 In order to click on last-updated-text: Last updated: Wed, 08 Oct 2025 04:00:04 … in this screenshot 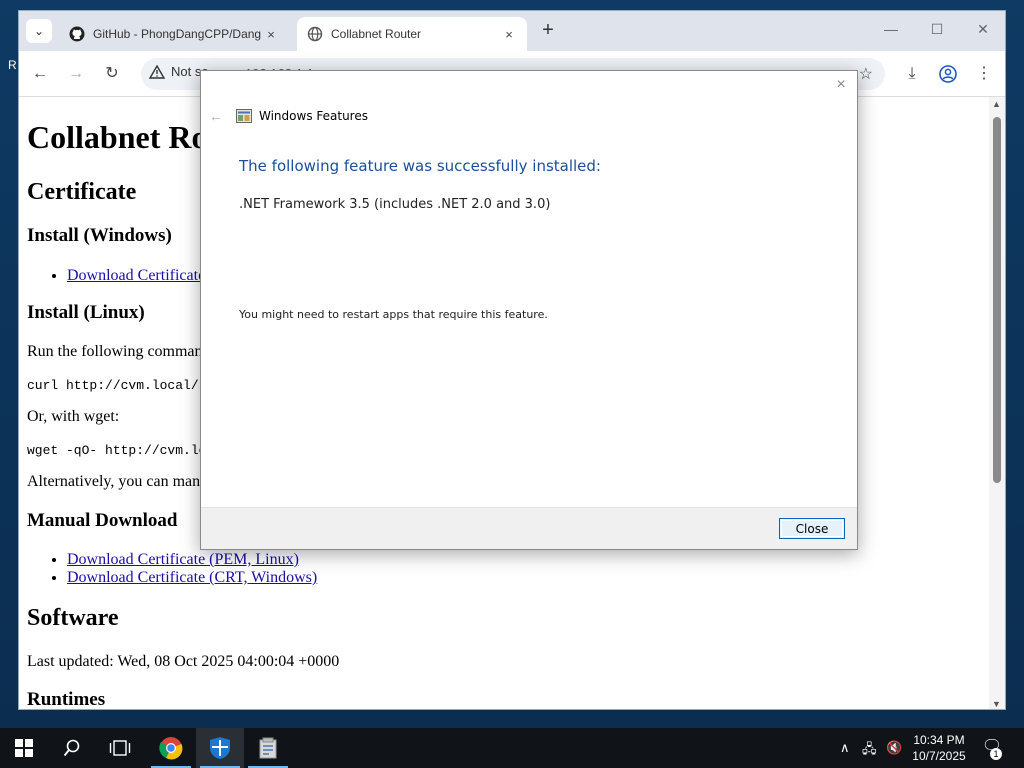, I will do `click(183, 661)`.